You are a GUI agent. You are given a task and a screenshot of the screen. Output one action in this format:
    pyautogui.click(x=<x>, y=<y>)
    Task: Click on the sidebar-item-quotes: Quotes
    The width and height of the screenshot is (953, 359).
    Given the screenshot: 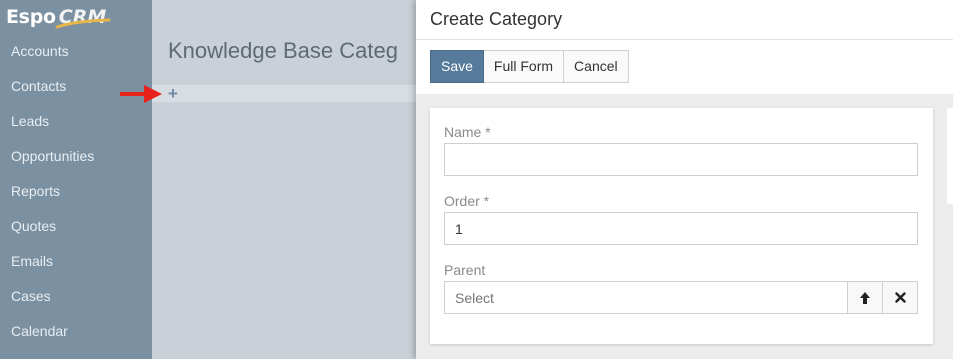 What is the action you would take?
    pyautogui.click(x=76, y=226)
    